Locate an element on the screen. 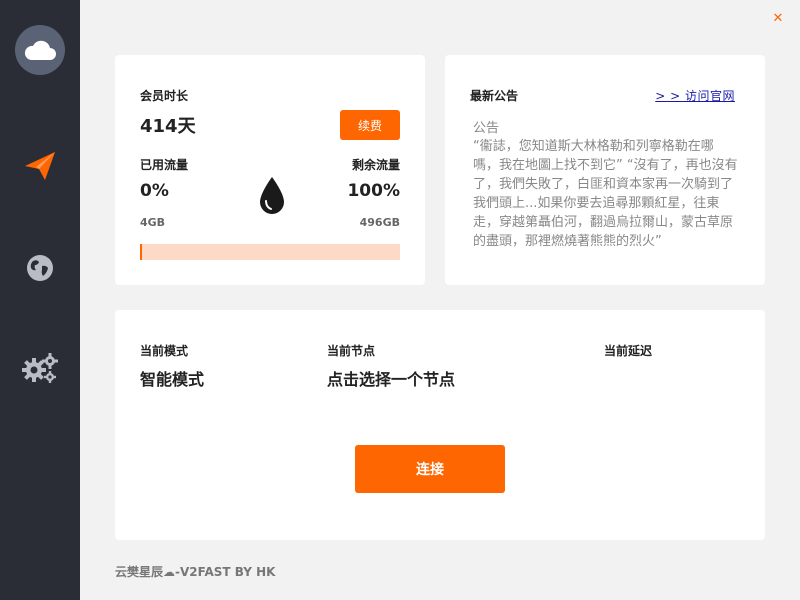 The height and width of the screenshot is (600, 800). close-icon: ✕ is located at coordinates (778, 18).